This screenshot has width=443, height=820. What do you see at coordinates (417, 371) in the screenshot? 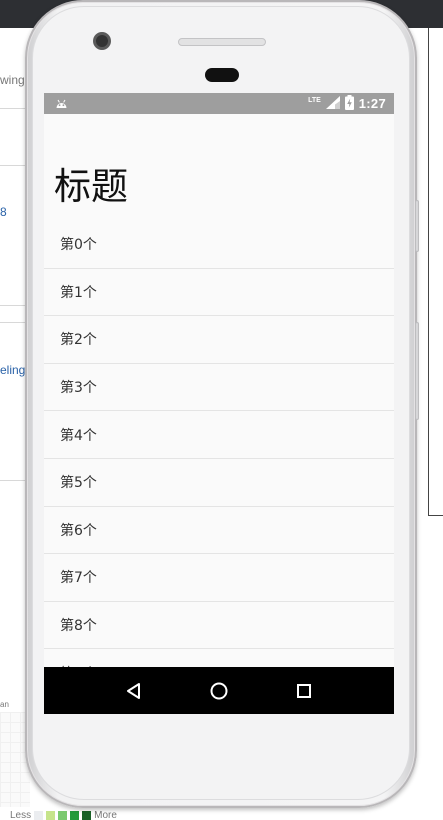
I see `power-button` at bounding box center [417, 371].